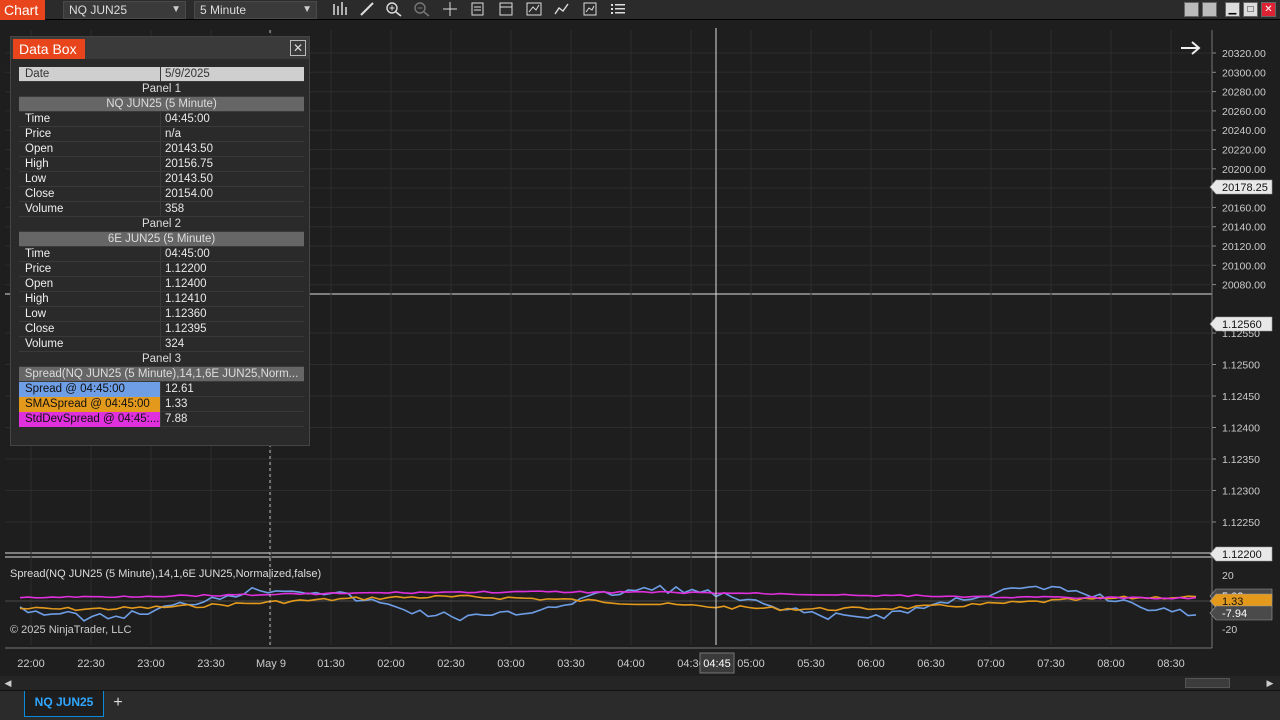 This screenshot has height=720, width=1280. I want to click on templates-icon, so click(506, 10).